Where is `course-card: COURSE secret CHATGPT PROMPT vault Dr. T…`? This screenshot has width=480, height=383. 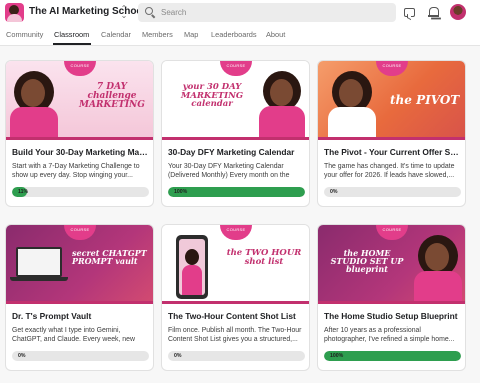 course-card: COURSE secret CHATGPT PROMPT vault Dr. T… is located at coordinates (79, 297).